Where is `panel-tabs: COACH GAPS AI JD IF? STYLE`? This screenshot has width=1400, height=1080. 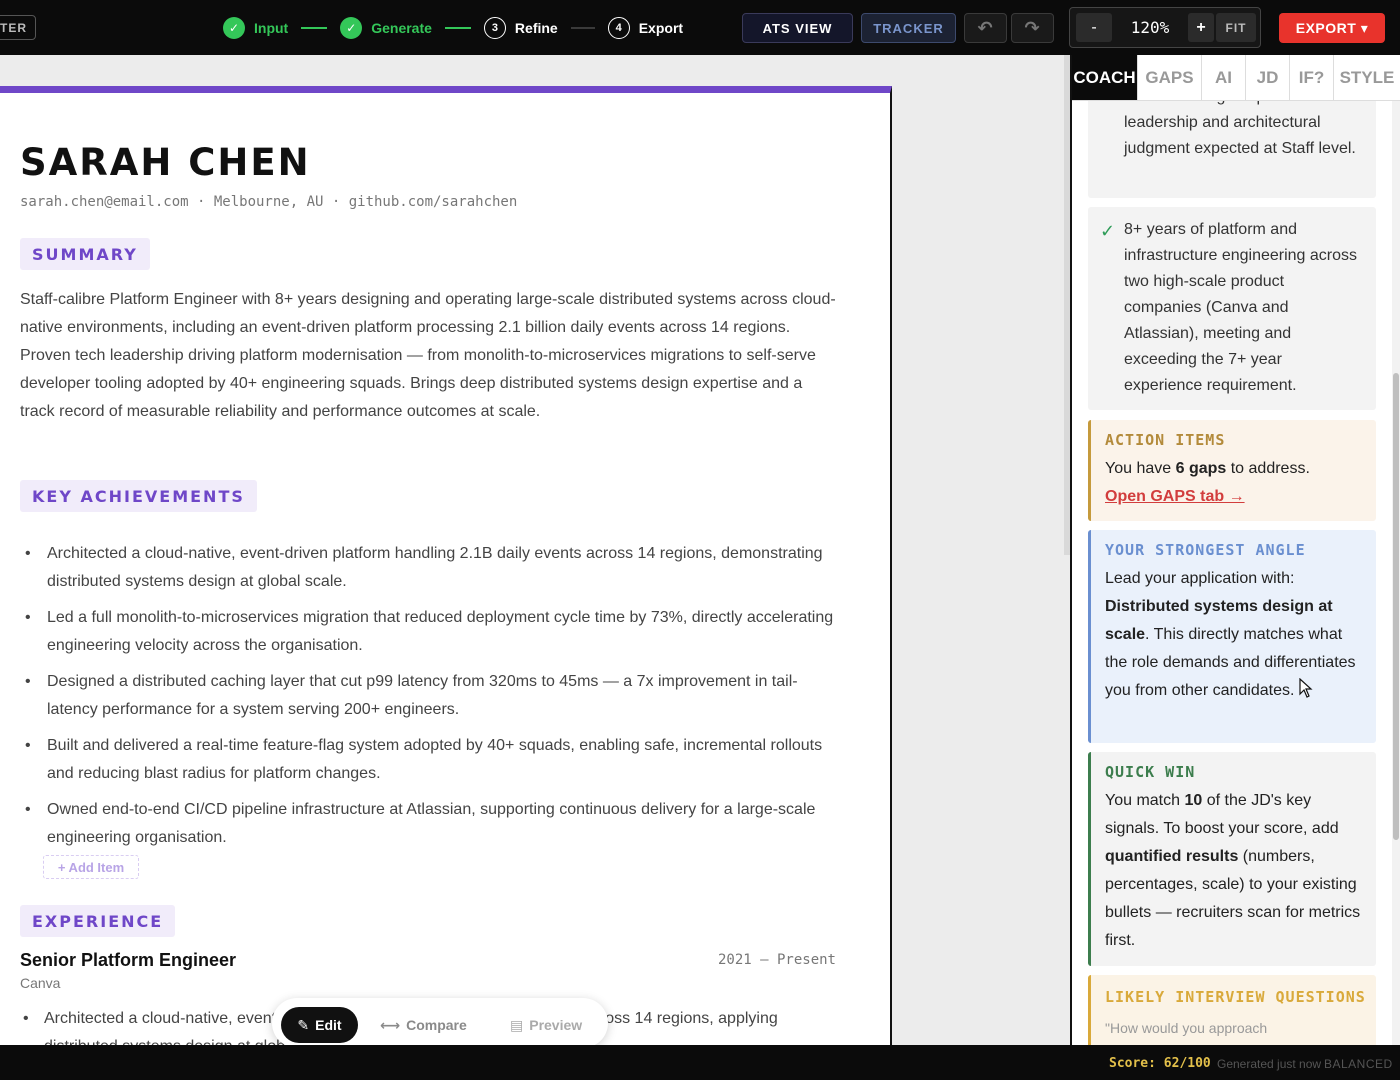 panel-tabs: COACH GAPS AI JD IF? STYLE is located at coordinates (1236, 78).